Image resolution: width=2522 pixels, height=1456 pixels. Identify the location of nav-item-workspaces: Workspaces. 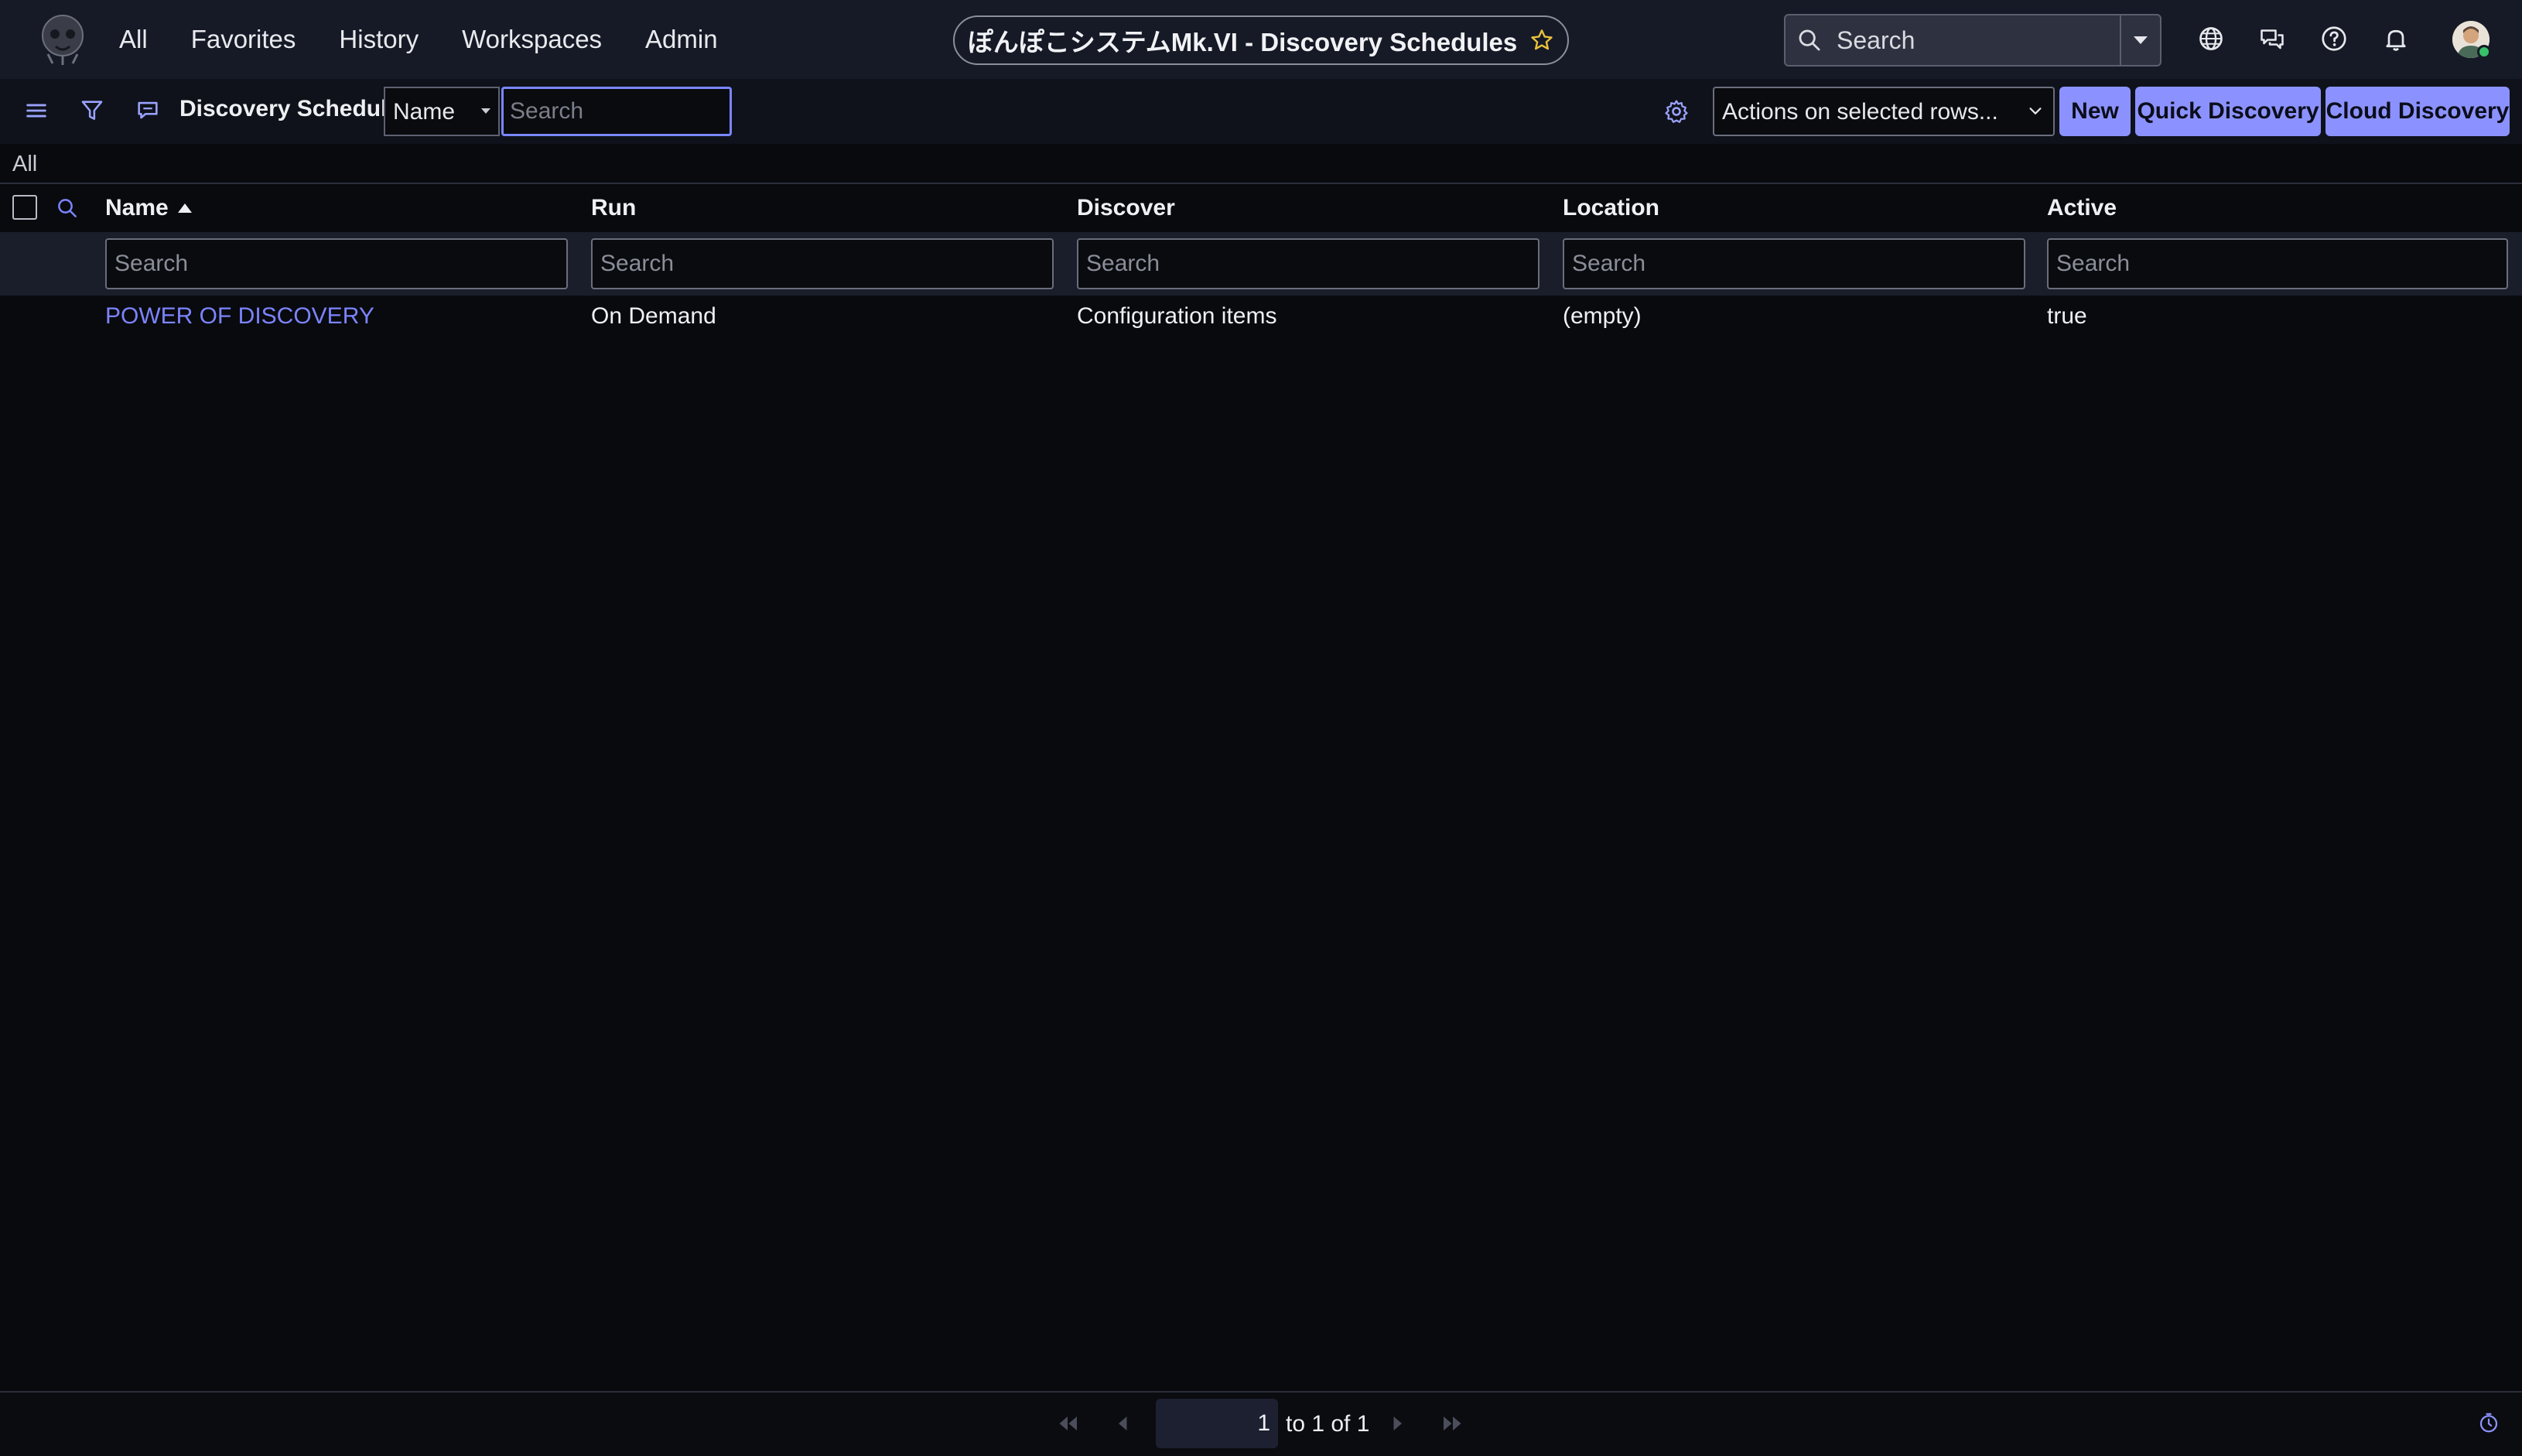
(532, 39).